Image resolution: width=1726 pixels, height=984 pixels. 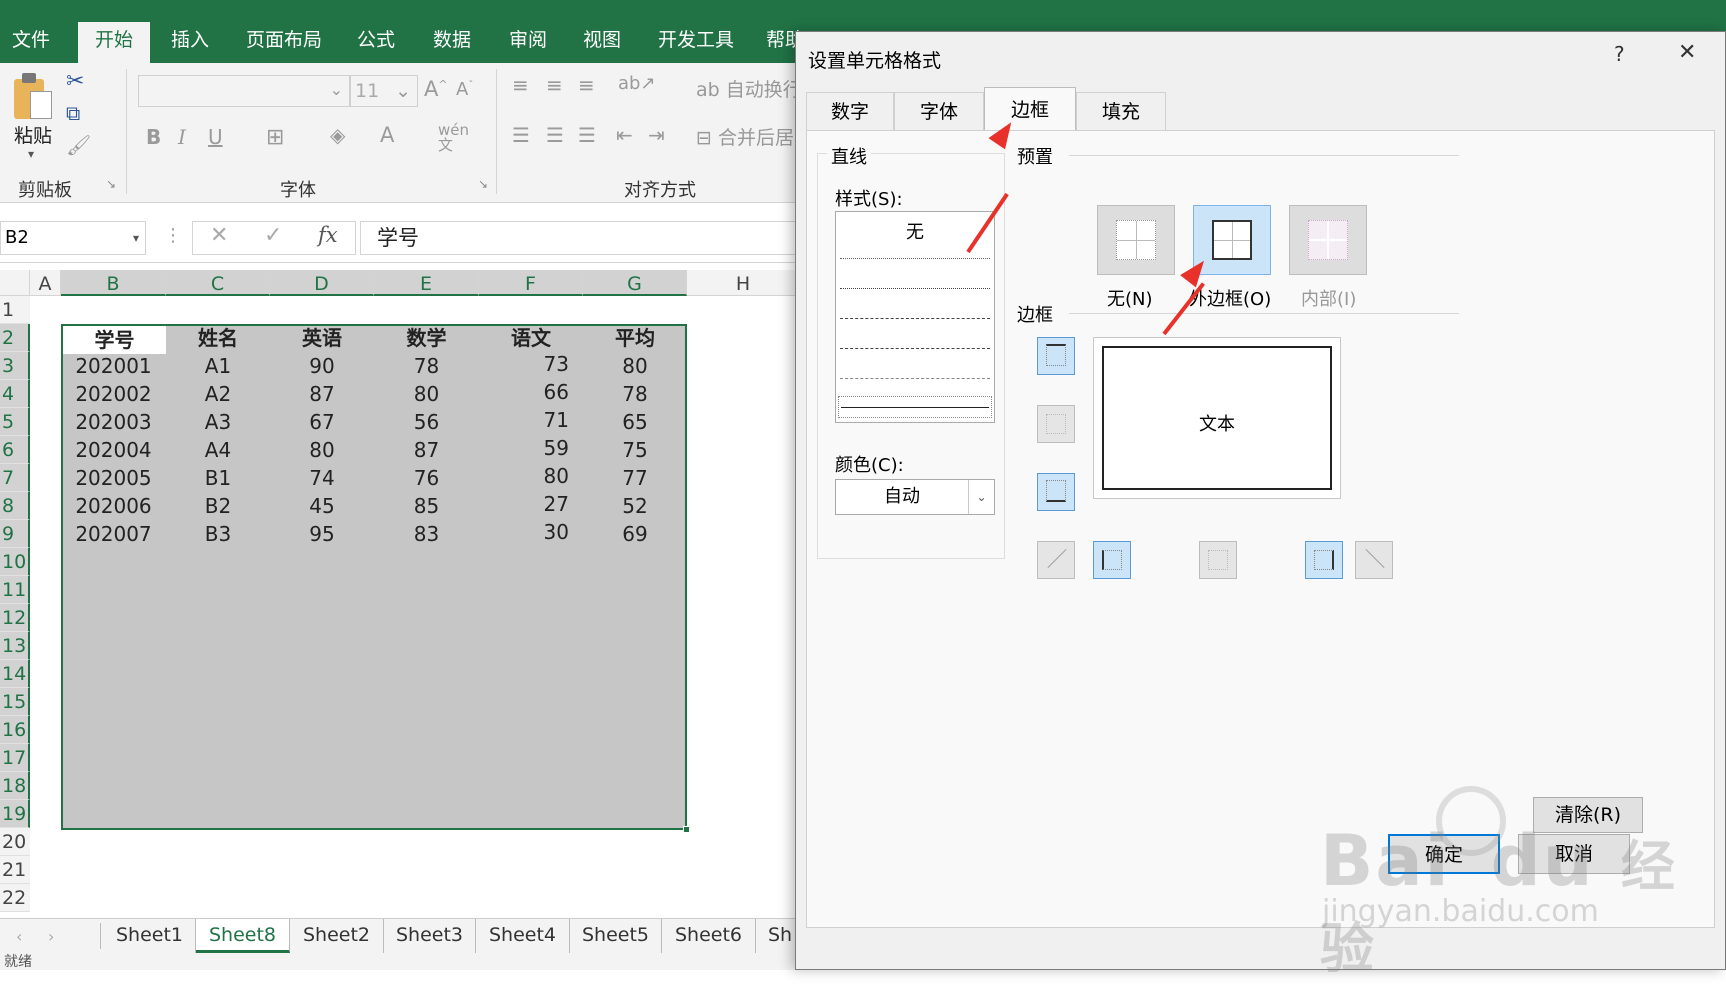 I want to click on row-header: 16, so click(x=15, y=730).